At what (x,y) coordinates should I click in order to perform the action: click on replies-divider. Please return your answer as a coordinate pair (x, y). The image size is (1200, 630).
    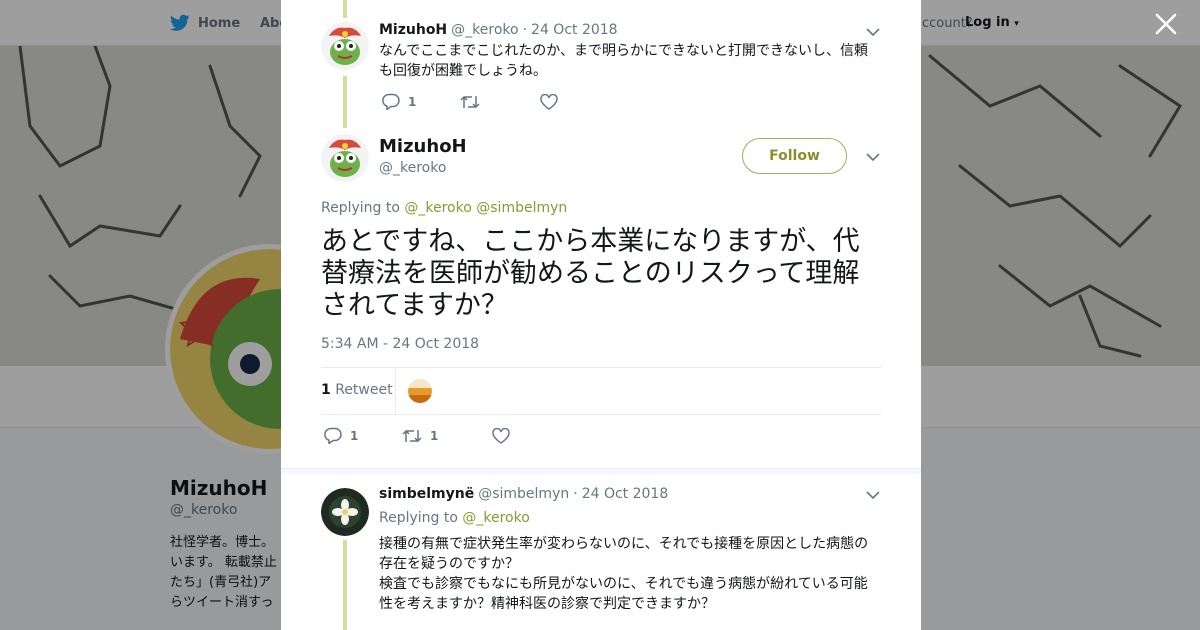
    Looking at the image, I should click on (601, 471).